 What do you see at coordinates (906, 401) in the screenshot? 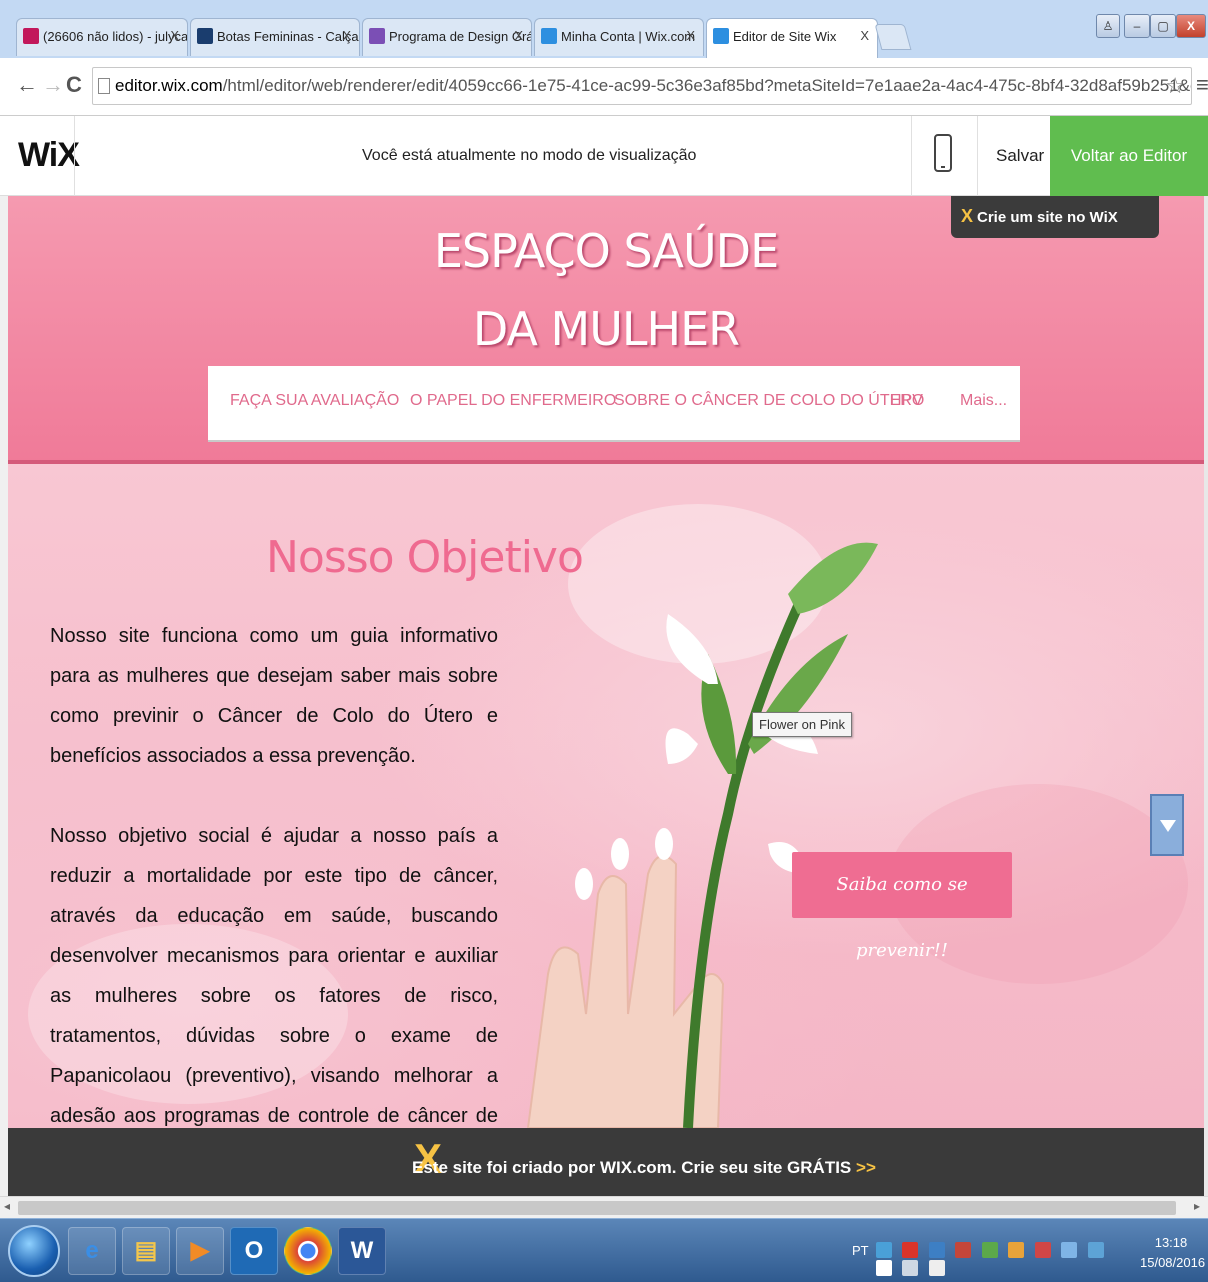
I see `nav-item-hpv: HPV` at bounding box center [906, 401].